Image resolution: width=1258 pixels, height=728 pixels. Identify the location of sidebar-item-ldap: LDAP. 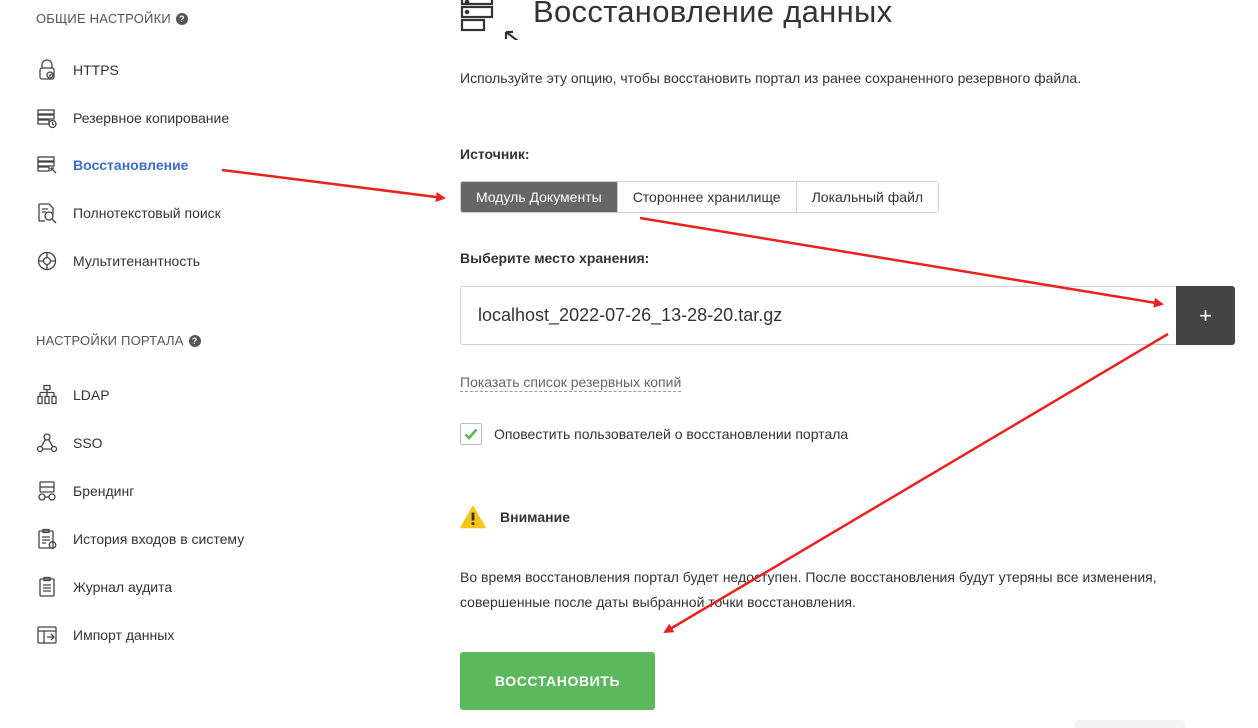
(73, 395).